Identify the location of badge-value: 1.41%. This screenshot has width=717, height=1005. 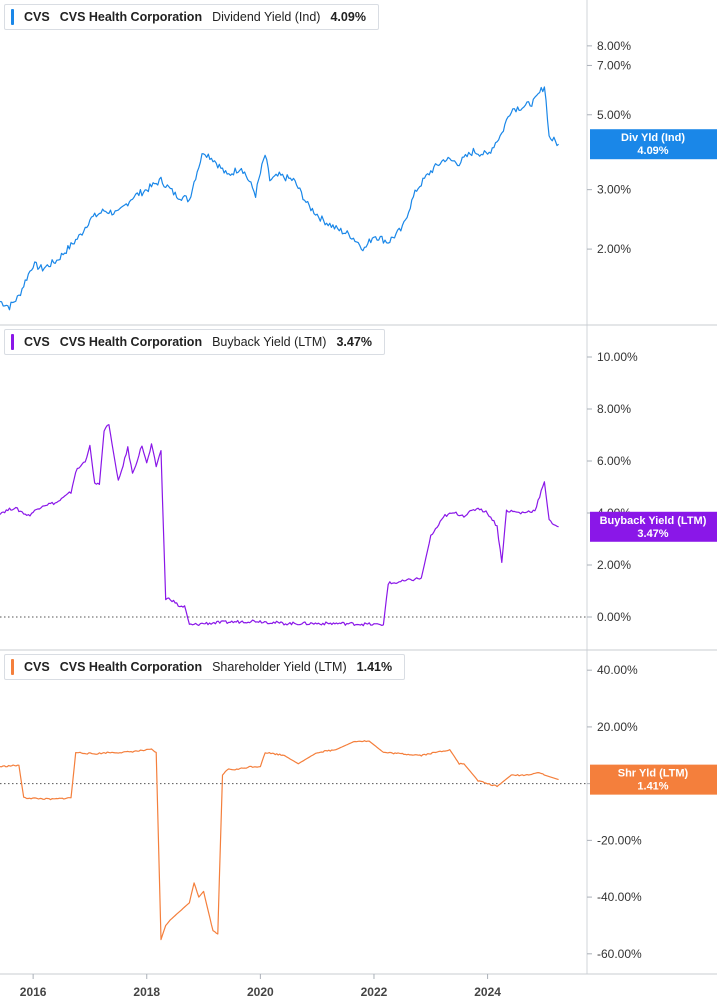
(652, 787).